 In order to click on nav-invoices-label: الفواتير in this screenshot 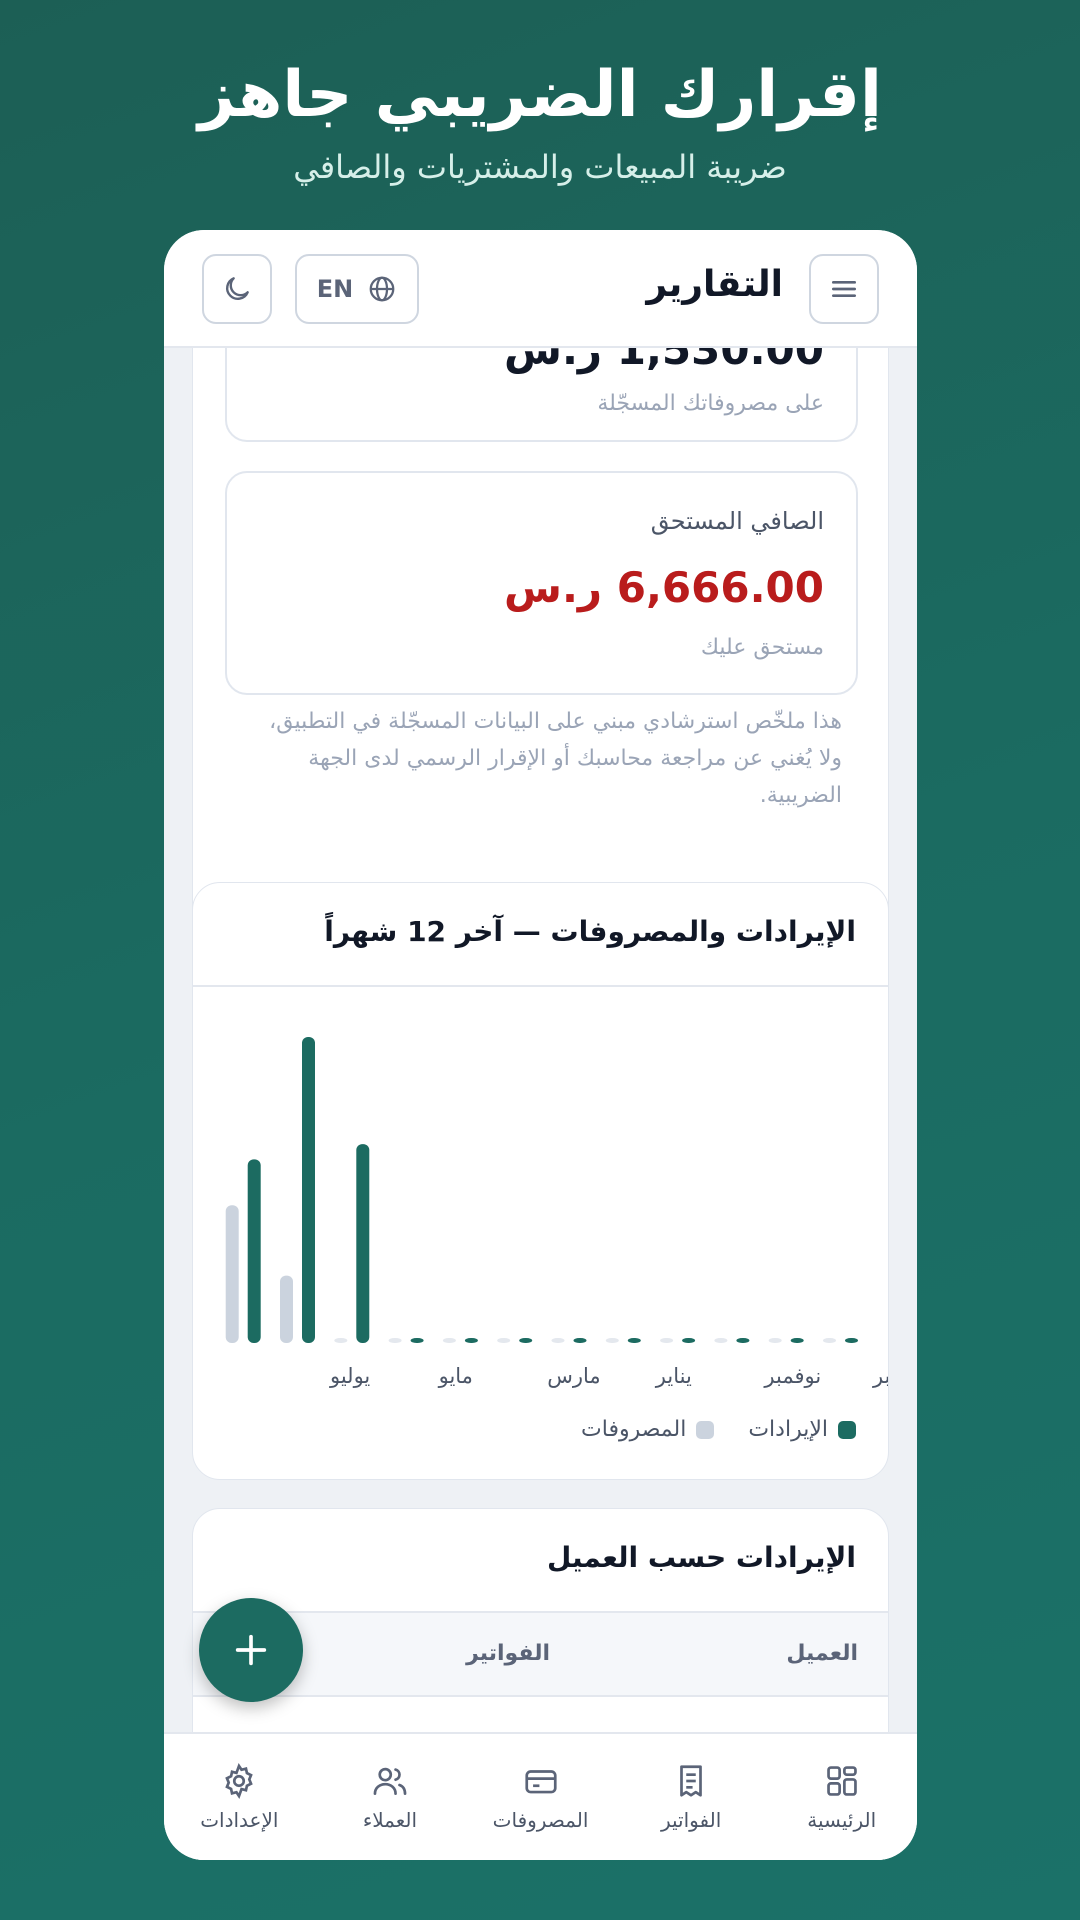, I will do `click(691, 1820)`.